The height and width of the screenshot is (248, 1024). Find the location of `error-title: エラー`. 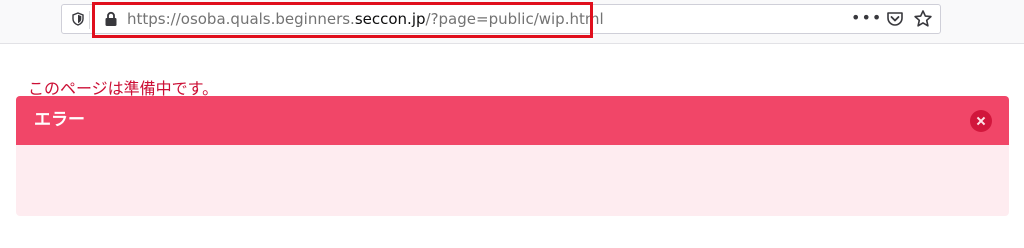

error-title: エラー is located at coordinates (59, 120).